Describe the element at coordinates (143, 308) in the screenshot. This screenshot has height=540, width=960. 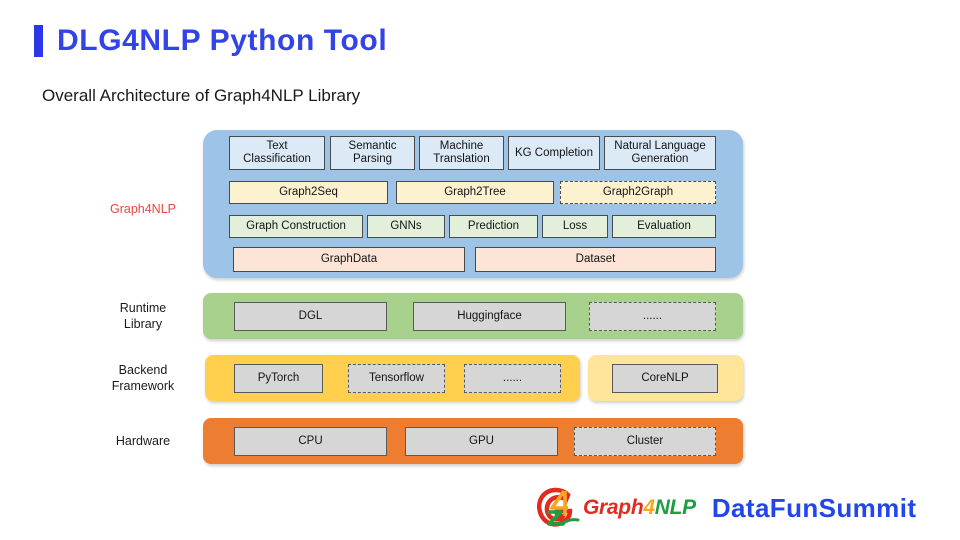
I see `row-label-runtime-line1: Runtime` at that location.